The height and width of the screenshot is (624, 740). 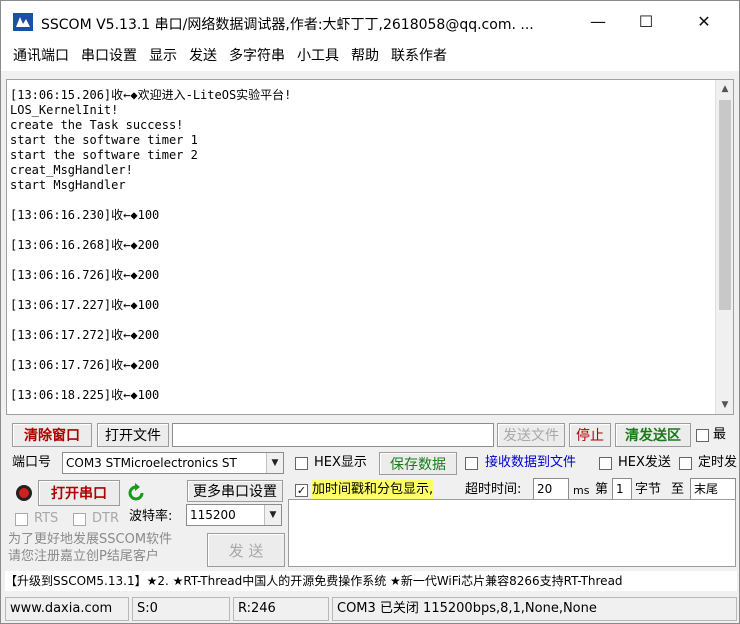 What do you see at coordinates (598, 21) in the screenshot?
I see `minimize-button: —` at bounding box center [598, 21].